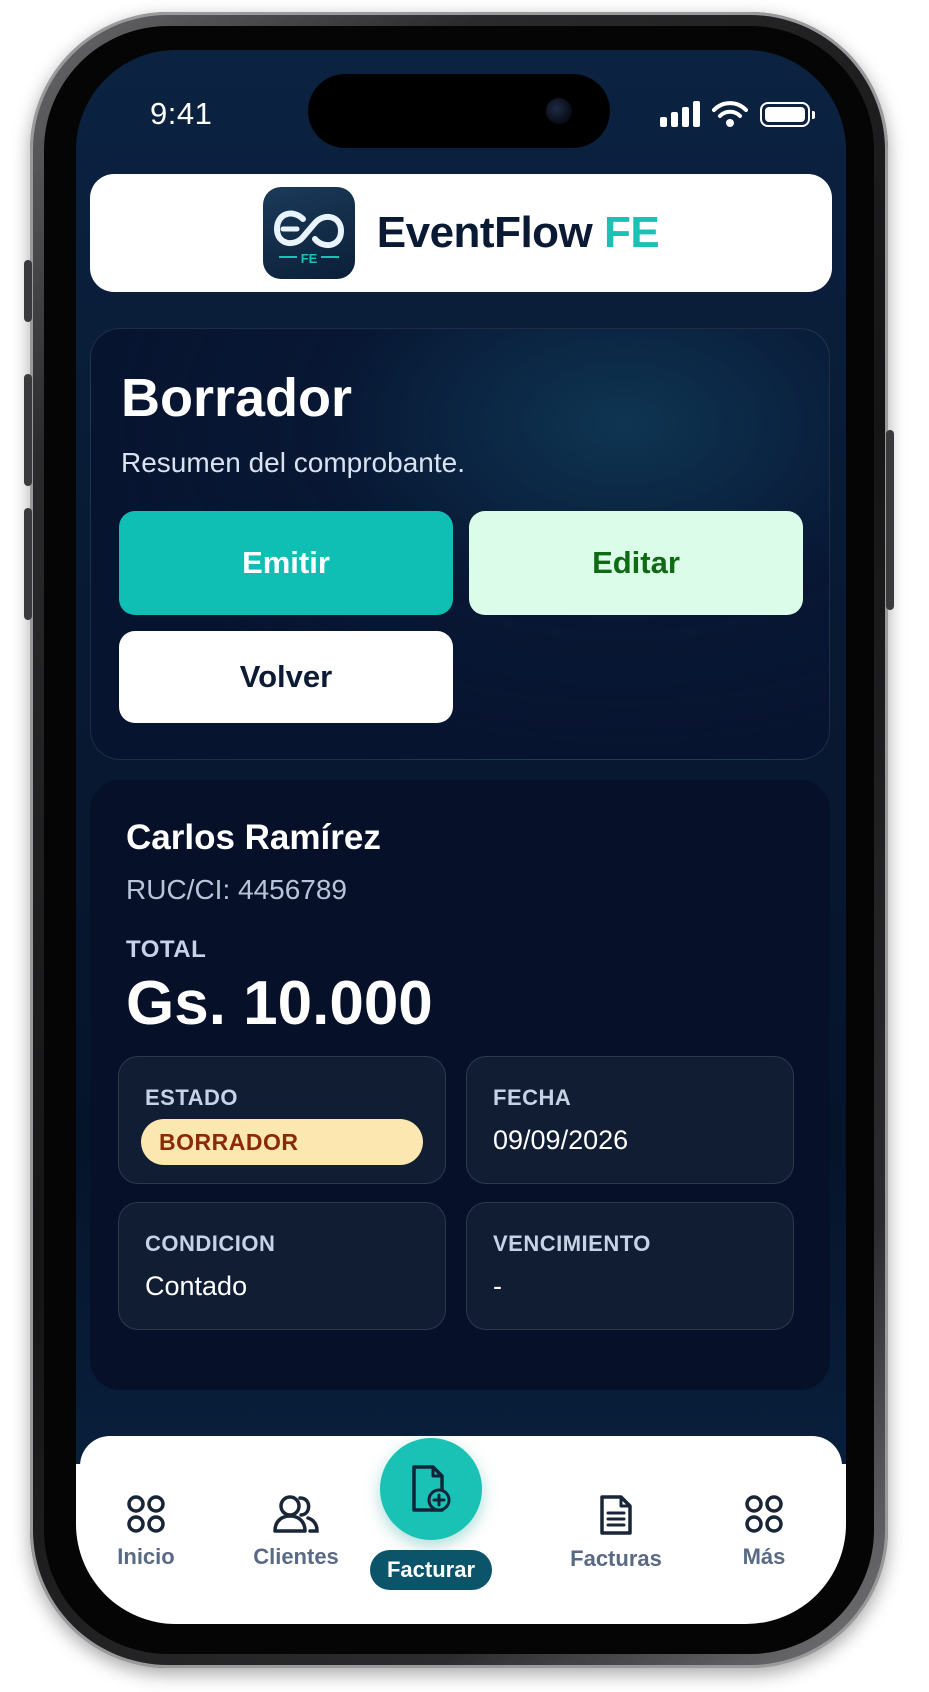 The width and height of the screenshot is (929, 1692). What do you see at coordinates (192, 1097) in the screenshot?
I see `status-label: ESTADO` at bounding box center [192, 1097].